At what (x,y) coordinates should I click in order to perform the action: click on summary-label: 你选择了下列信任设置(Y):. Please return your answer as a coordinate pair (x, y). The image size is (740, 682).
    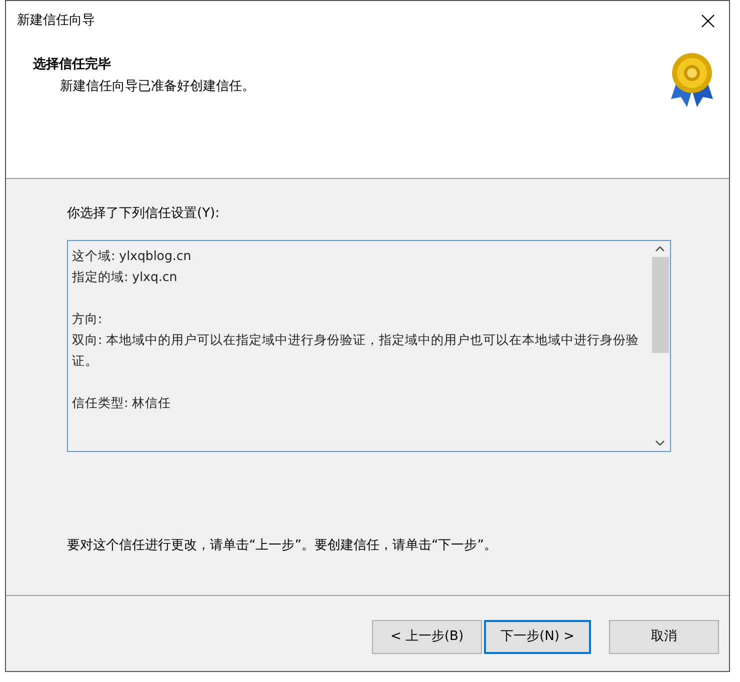
    Looking at the image, I should click on (143, 214).